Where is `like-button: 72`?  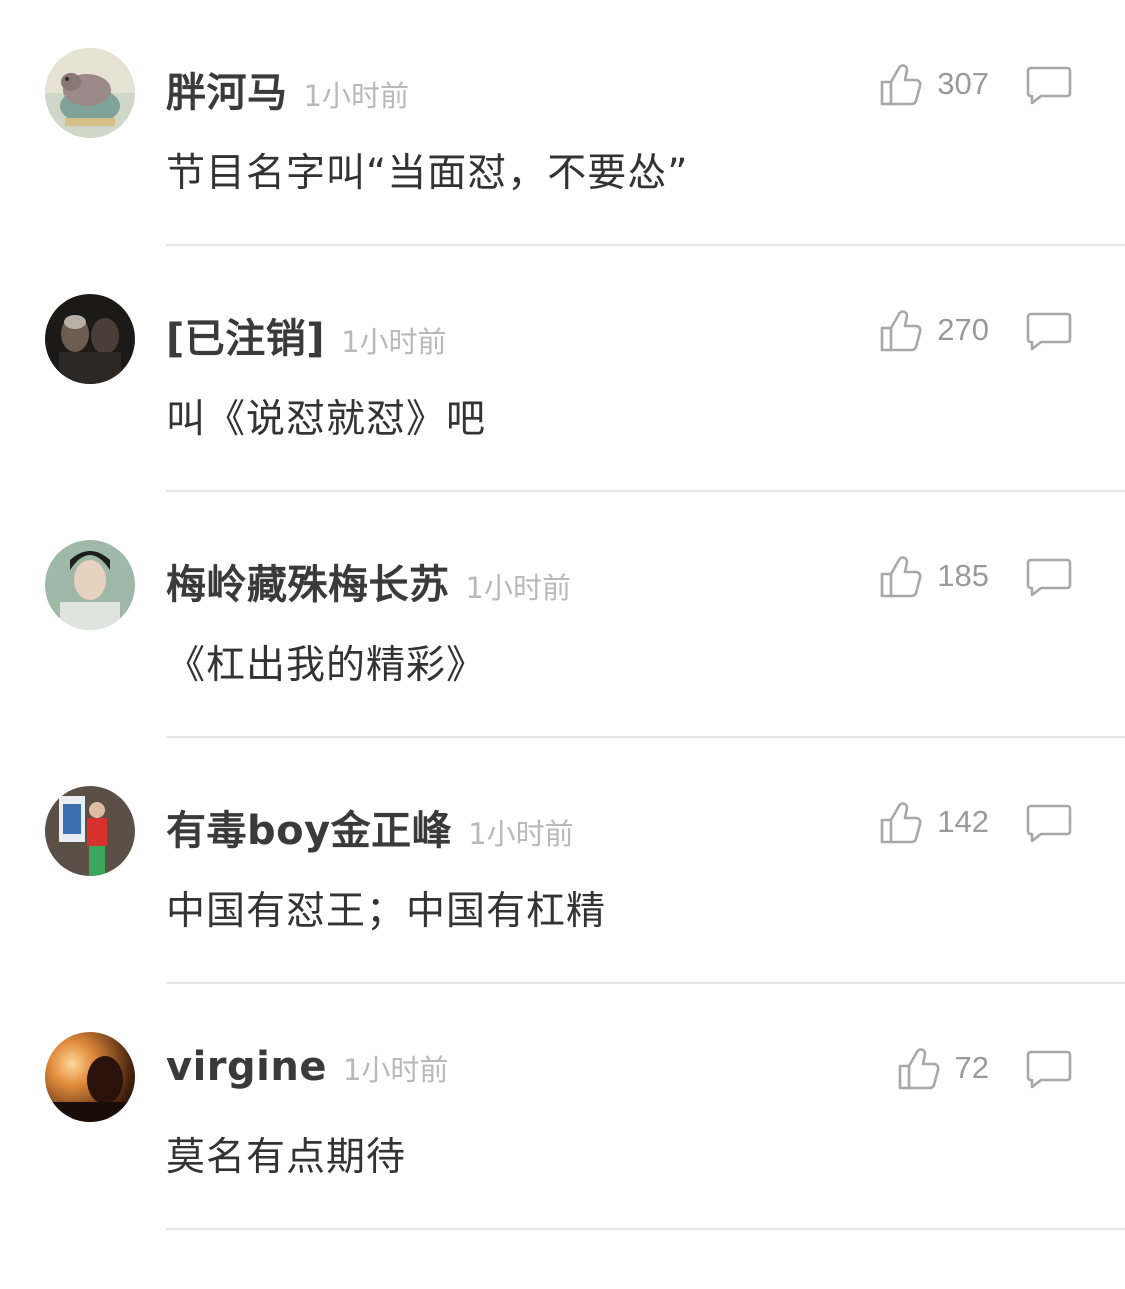 like-button: 72 is located at coordinates (943, 1068).